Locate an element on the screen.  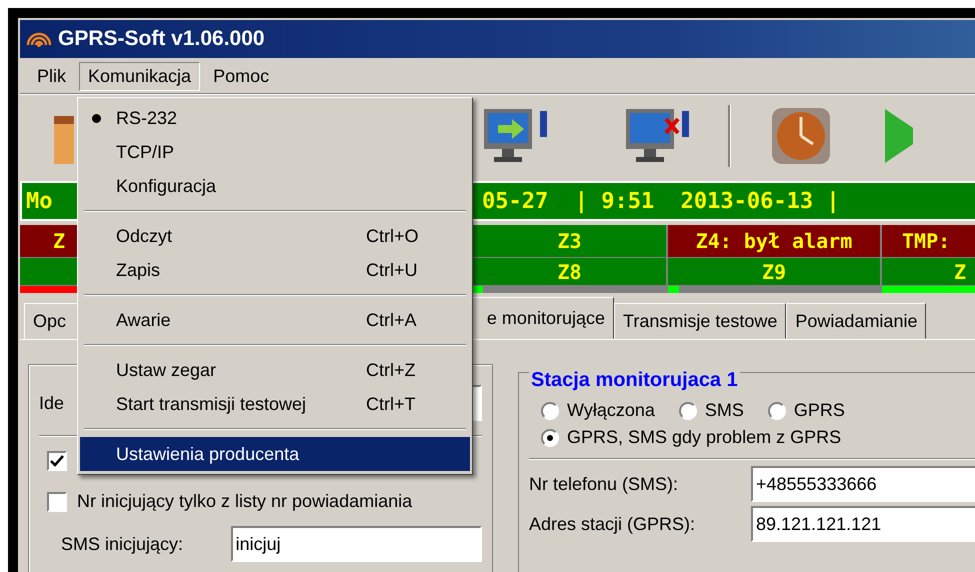
status-text: Mo is located at coordinates (39, 201).